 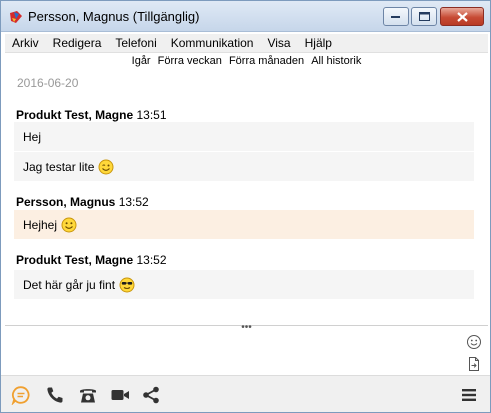 I want to click on message-bubble: Jag testar lite, so click(x=244, y=166).